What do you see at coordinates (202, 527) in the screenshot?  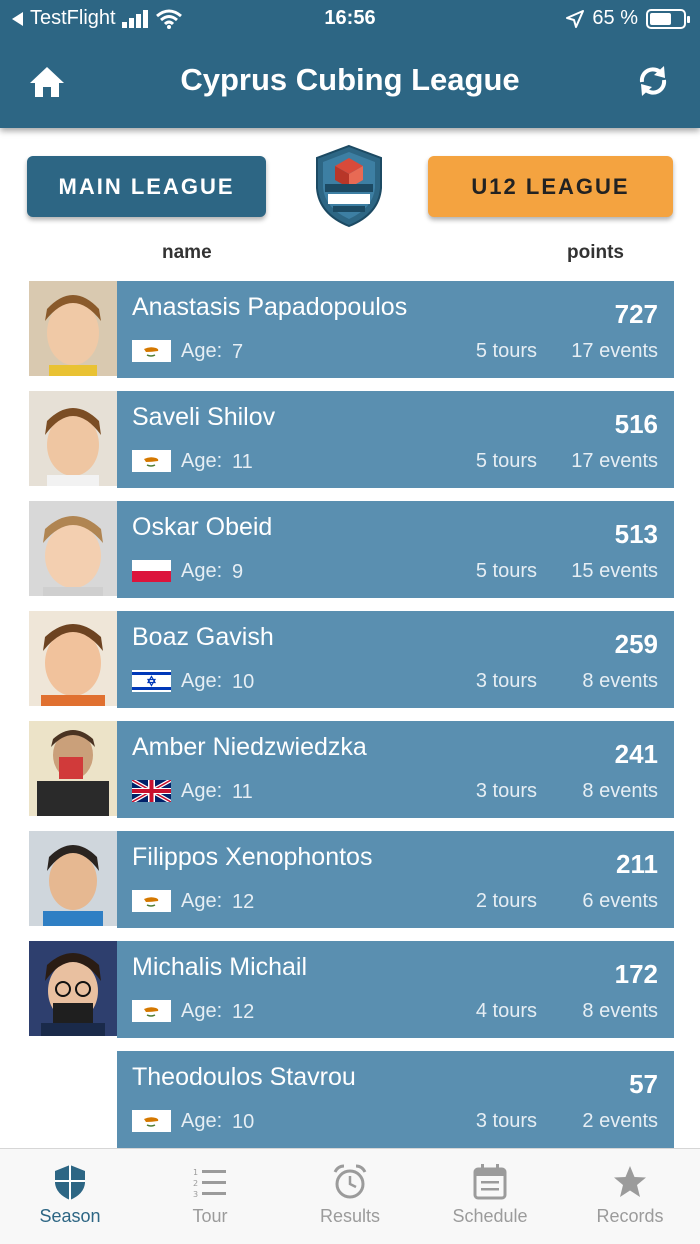 I see `player-name: Oskar Obeid` at bounding box center [202, 527].